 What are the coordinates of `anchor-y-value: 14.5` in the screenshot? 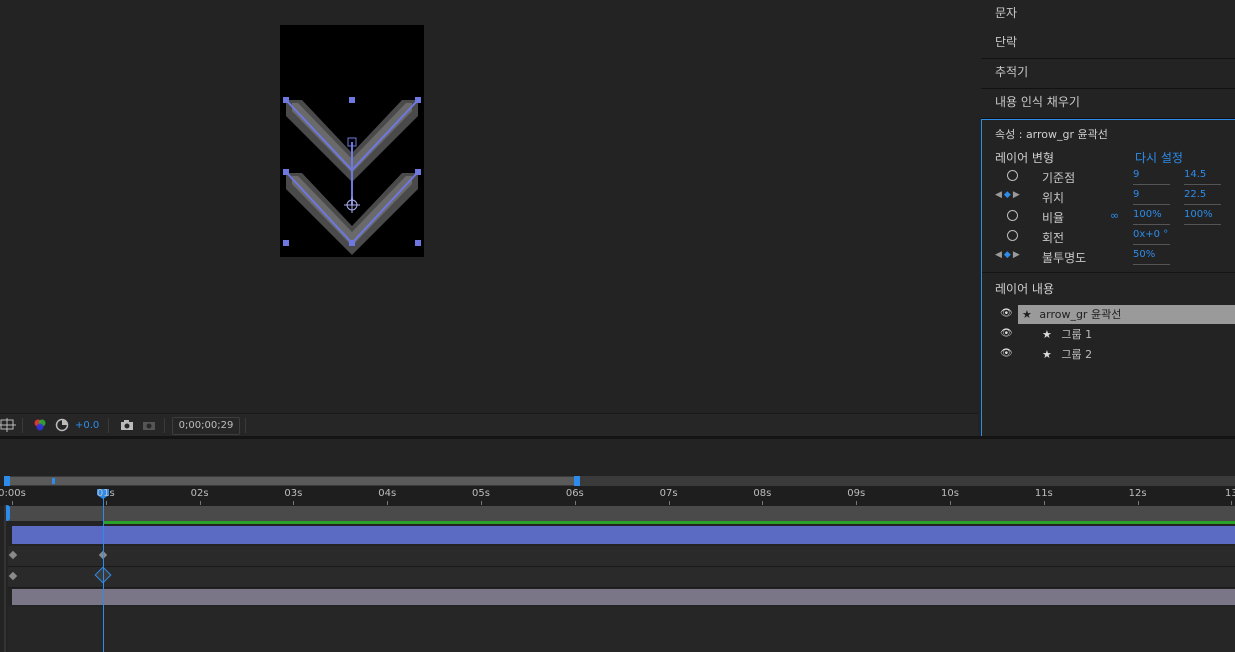 It's located at (1202, 177).